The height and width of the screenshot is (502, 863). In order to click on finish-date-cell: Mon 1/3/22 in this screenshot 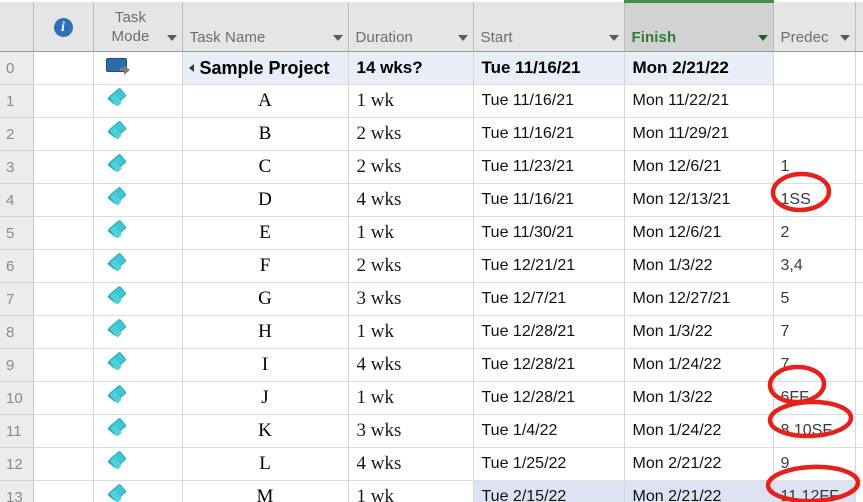, I will do `click(699, 332)`.